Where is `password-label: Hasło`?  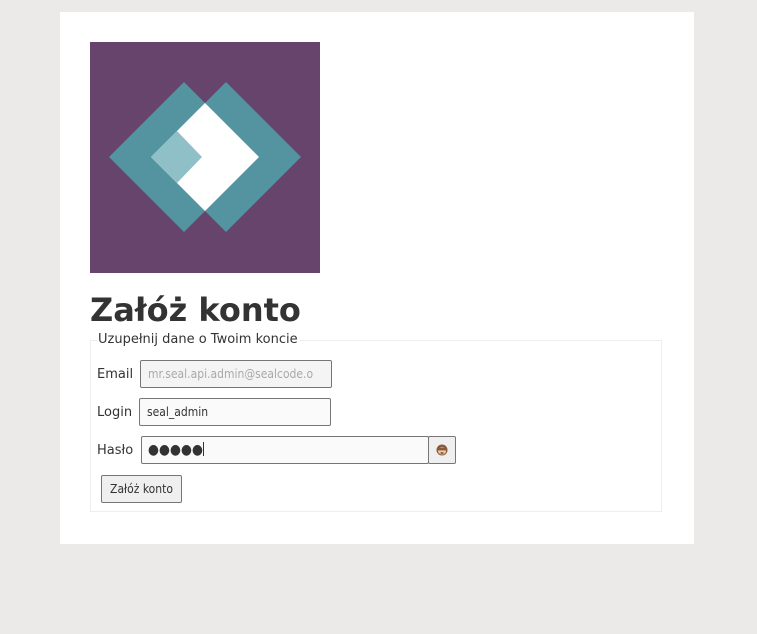
password-label: Hasło is located at coordinates (115, 450).